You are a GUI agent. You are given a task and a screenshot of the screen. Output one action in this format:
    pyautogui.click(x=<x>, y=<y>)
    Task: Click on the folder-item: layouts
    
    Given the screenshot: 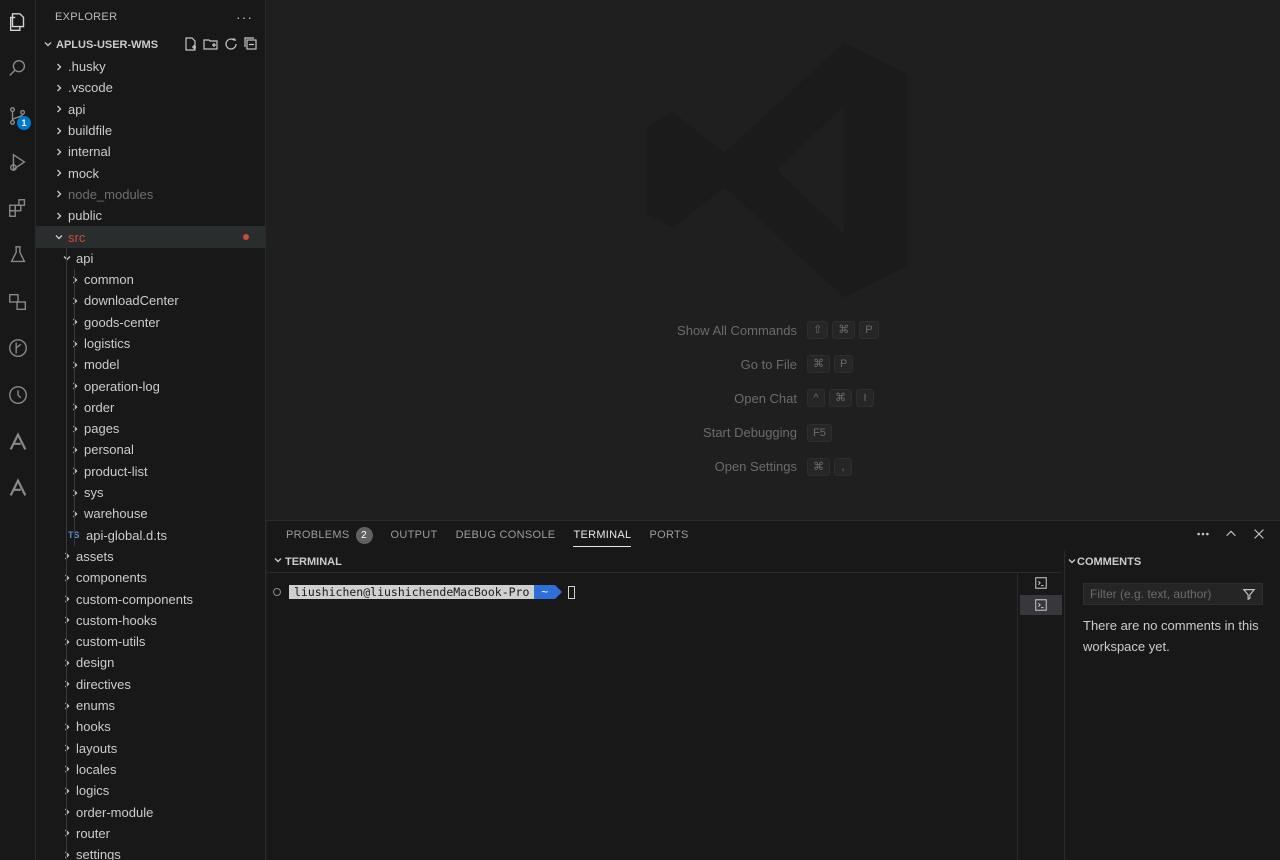 What is the action you would take?
    pyautogui.click(x=150, y=748)
    